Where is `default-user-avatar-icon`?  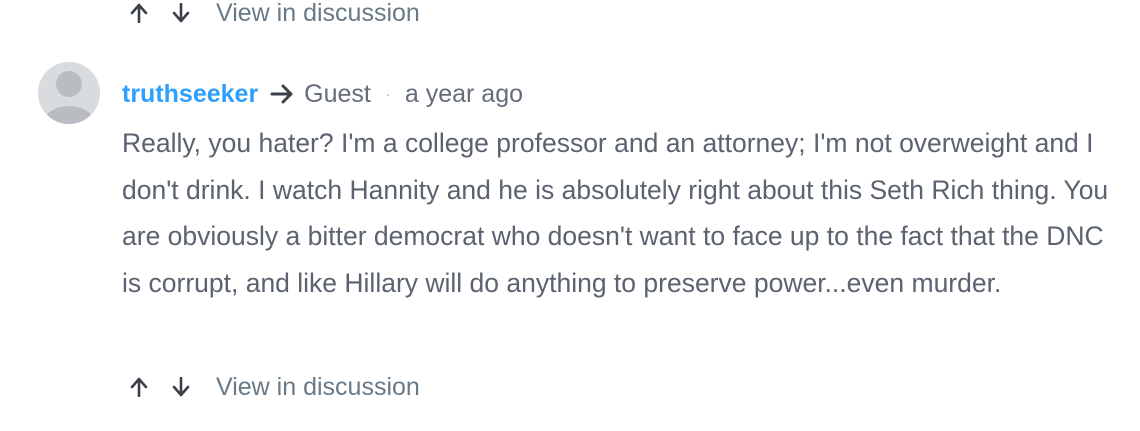 default-user-avatar-icon is located at coordinates (69, 93).